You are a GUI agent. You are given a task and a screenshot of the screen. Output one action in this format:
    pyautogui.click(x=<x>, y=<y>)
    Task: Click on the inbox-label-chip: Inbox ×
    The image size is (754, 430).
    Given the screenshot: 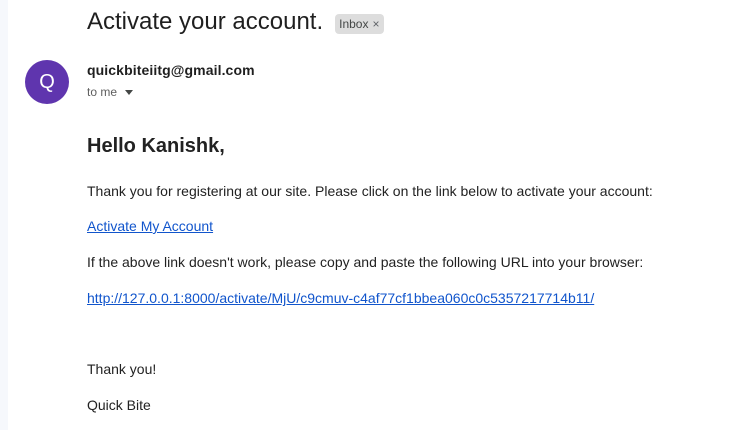 What is the action you would take?
    pyautogui.click(x=359, y=24)
    